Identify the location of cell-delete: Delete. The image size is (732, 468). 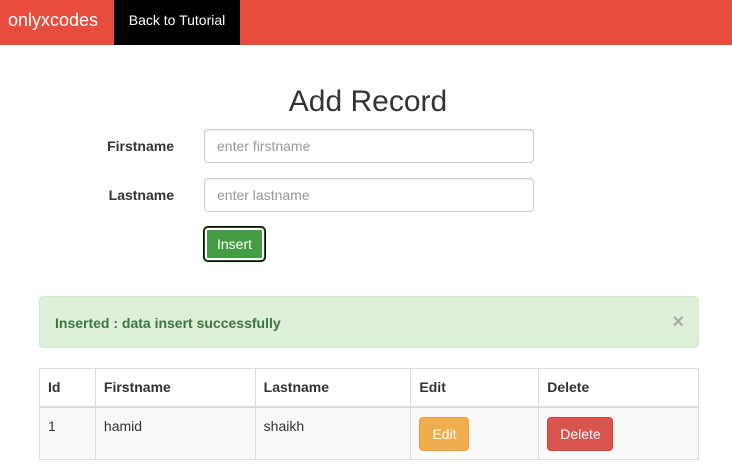
(618, 433).